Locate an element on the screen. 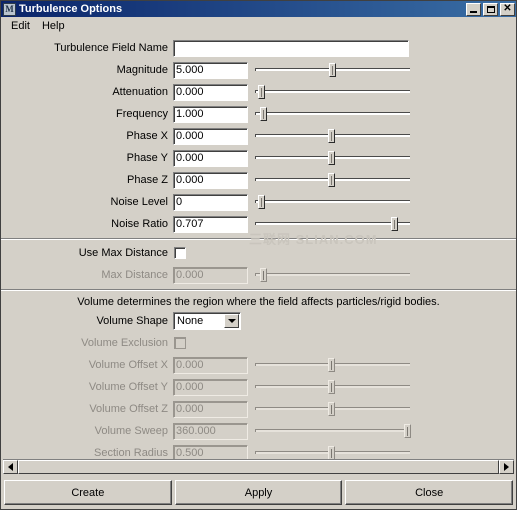 This screenshot has height=510, width=517. attribute-row: Frequency 1.000 is located at coordinates (258, 114).